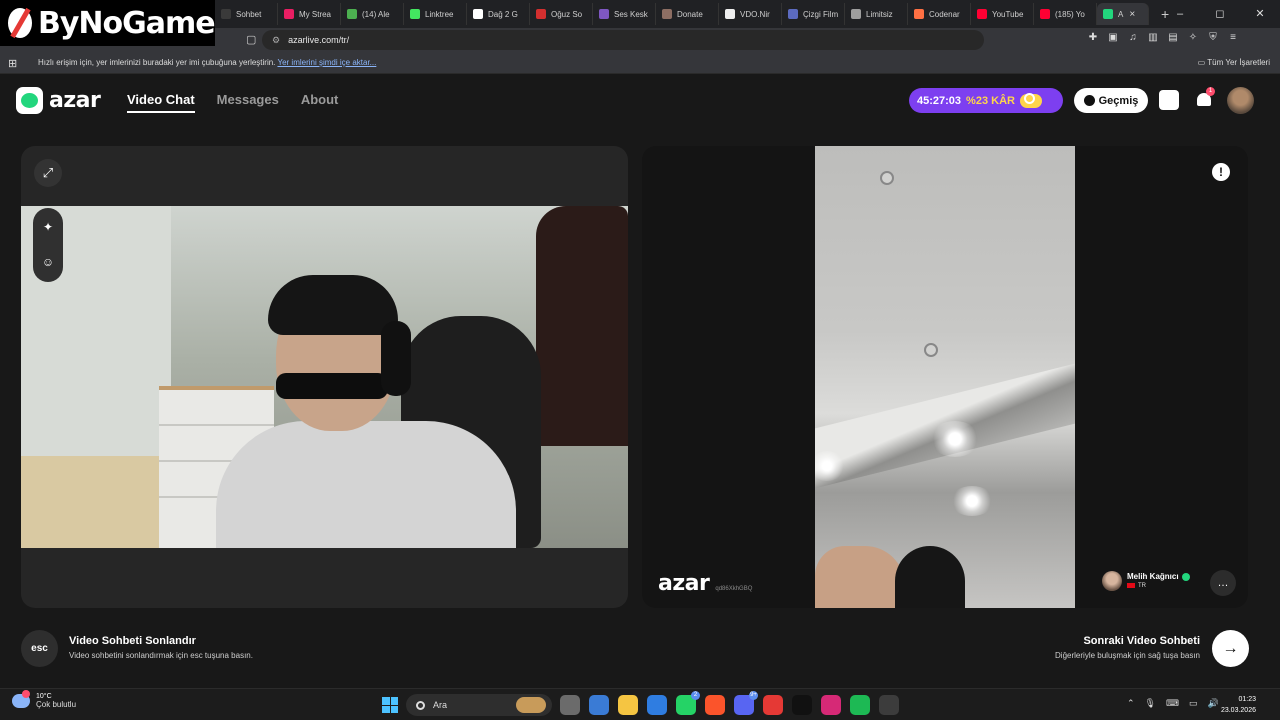  I want to click on weather-widget: 10°C Çok bulutlu, so click(44, 699).